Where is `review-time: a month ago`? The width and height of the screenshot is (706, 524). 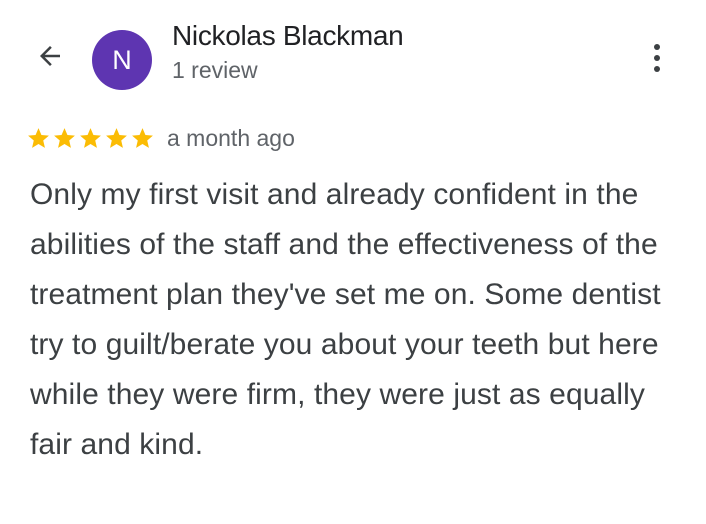 review-time: a month ago is located at coordinates (231, 137).